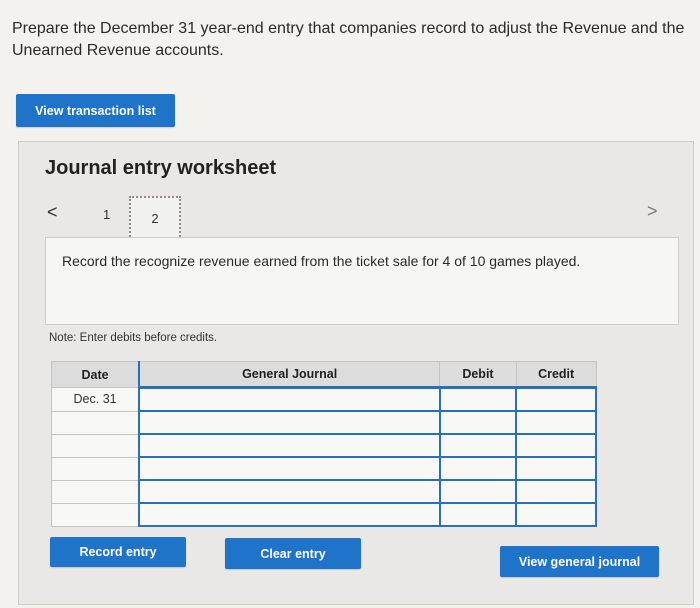  Describe the element at coordinates (161, 168) in the screenshot. I see `worksheet-title: Journal entry worksheet` at that location.